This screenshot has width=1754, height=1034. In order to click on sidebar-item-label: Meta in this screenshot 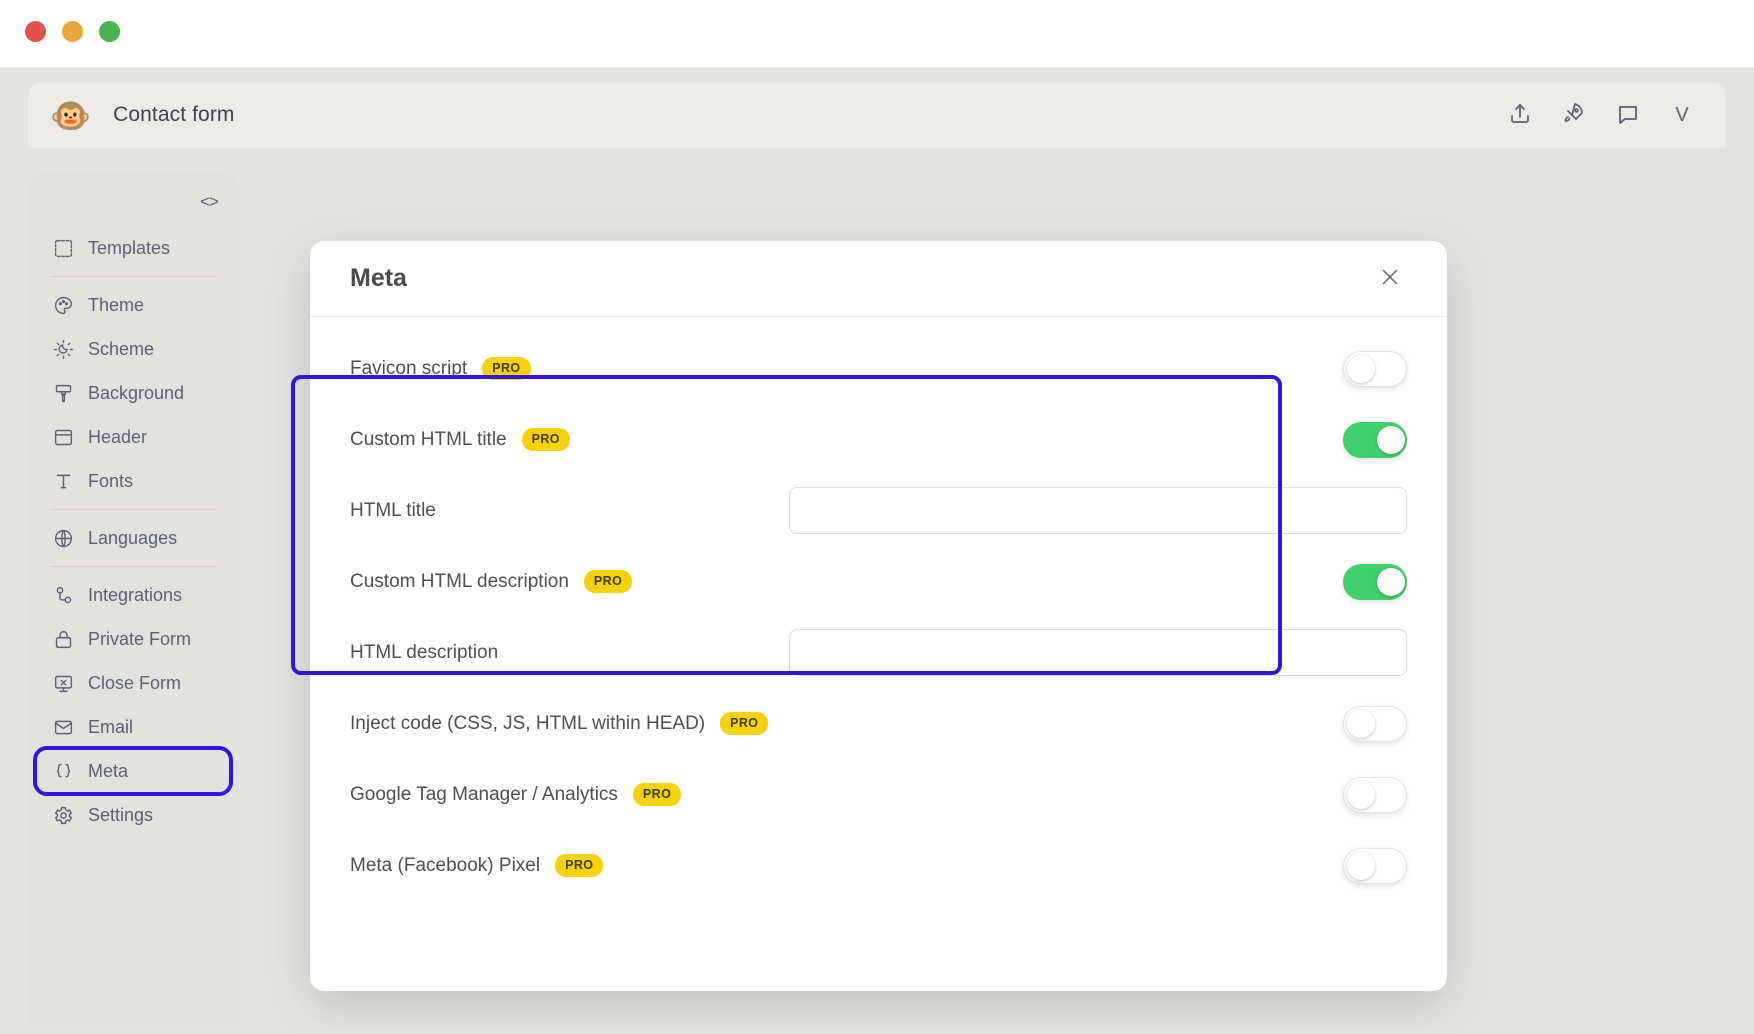, I will do `click(108, 770)`.